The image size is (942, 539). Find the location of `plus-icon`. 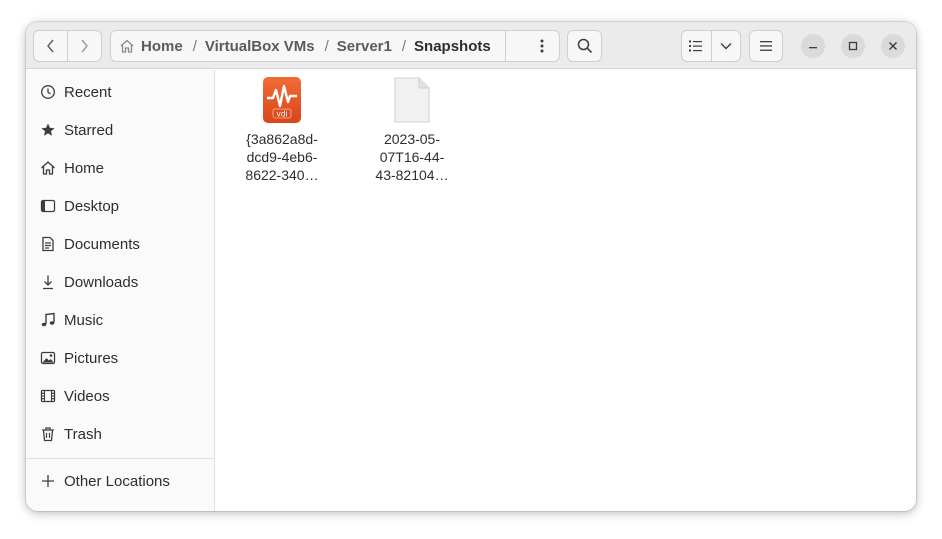

plus-icon is located at coordinates (48, 481).